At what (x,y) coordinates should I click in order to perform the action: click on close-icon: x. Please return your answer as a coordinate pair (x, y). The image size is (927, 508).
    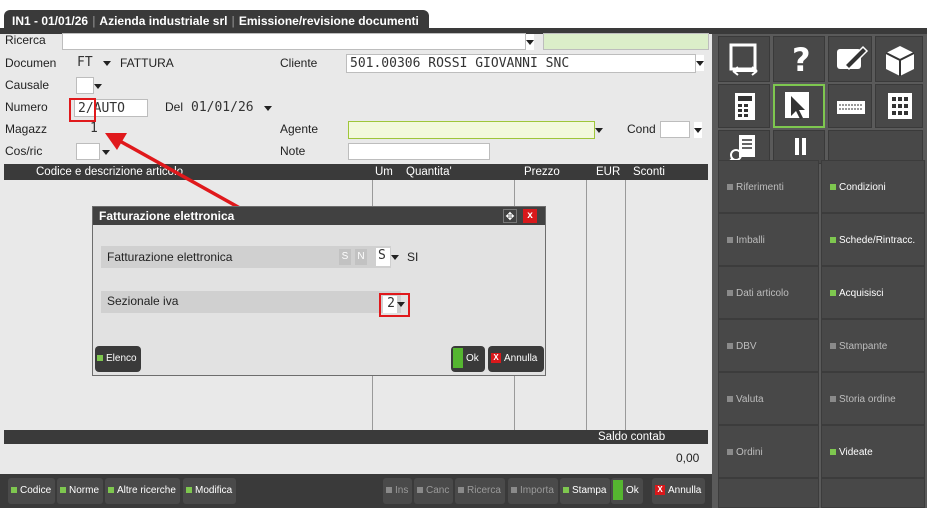
    Looking at the image, I should click on (530, 216).